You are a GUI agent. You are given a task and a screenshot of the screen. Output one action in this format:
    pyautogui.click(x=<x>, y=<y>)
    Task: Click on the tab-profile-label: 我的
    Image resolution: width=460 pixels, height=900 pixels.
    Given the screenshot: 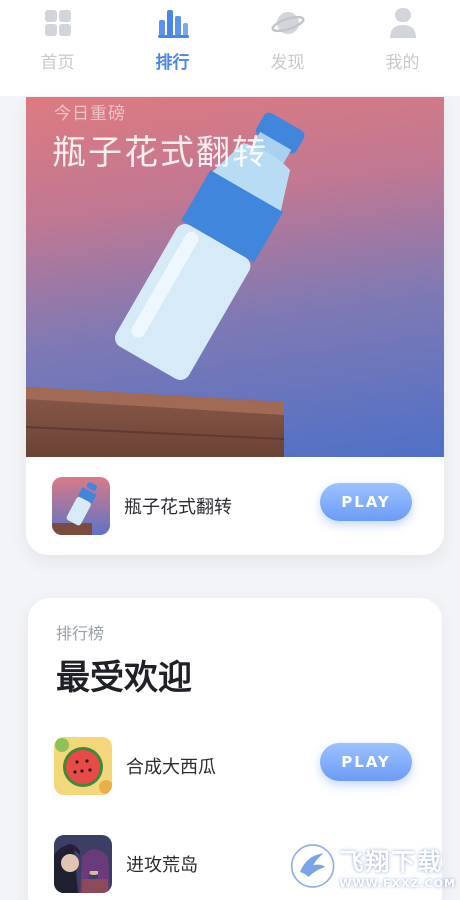 What is the action you would take?
    pyautogui.click(x=402, y=63)
    